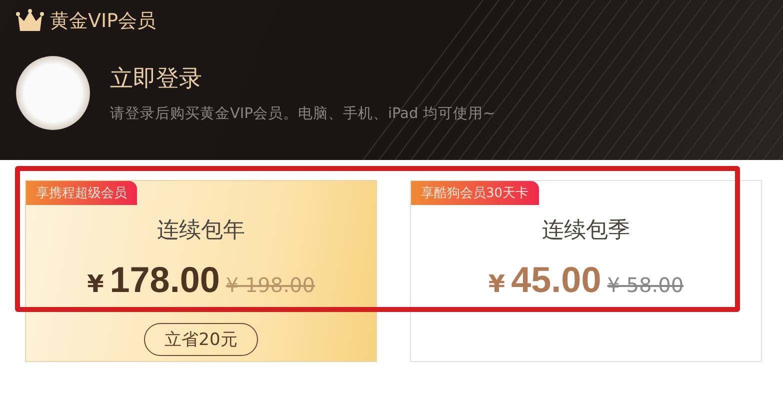 The width and height of the screenshot is (783, 400). What do you see at coordinates (586, 231) in the screenshot?
I see `plan-name: 连续包季` at bounding box center [586, 231].